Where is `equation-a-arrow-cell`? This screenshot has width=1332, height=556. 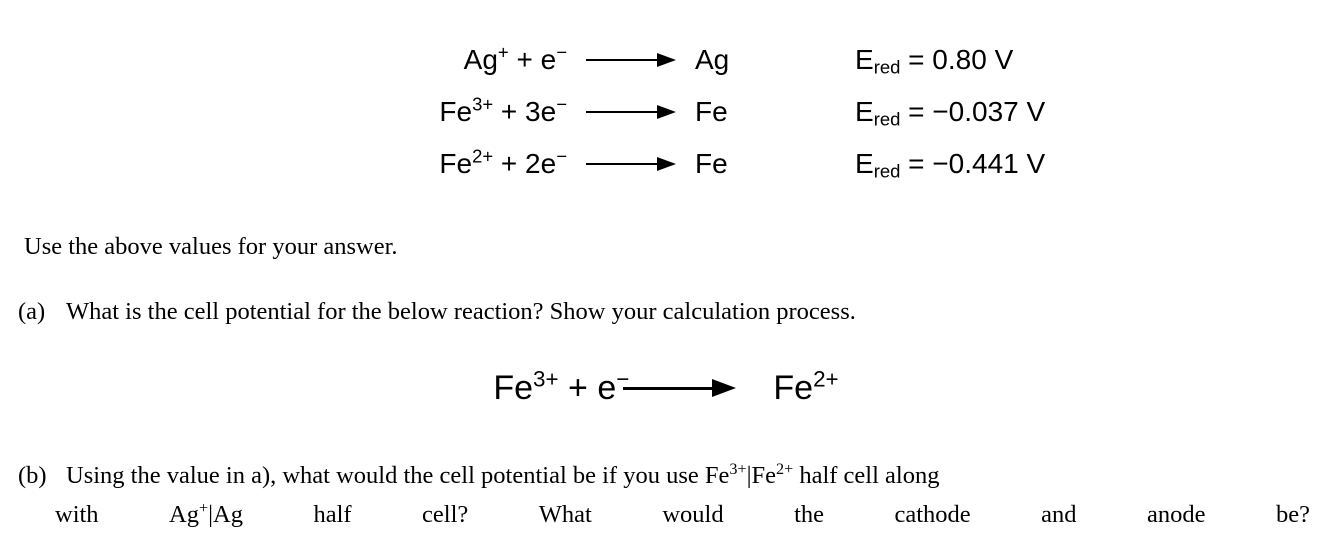
equation-a-arrow-cell is located at coordinates (679, 388).